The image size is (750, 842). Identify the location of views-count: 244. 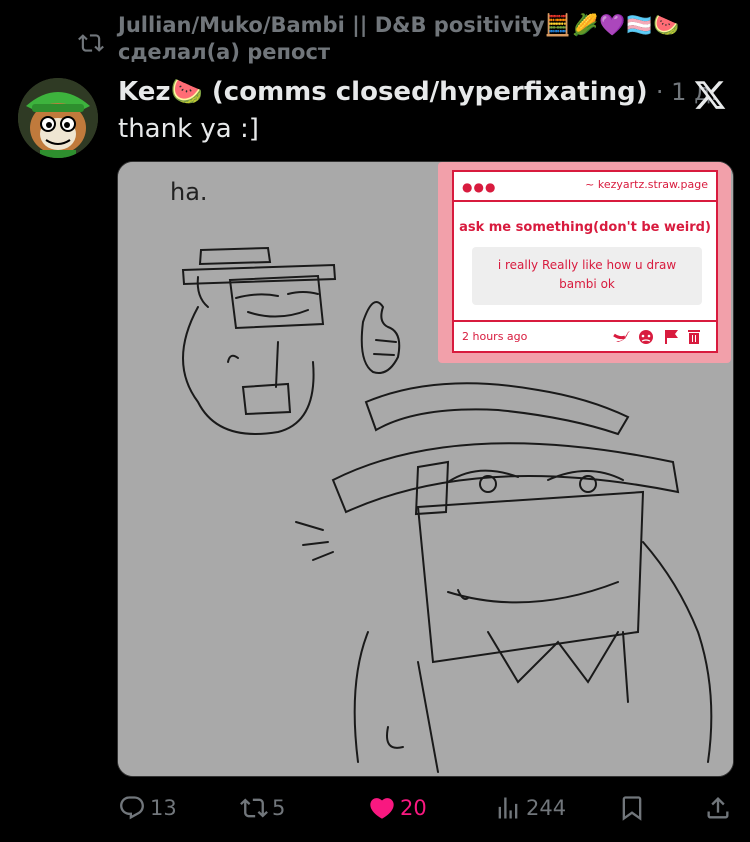
(546, 808).